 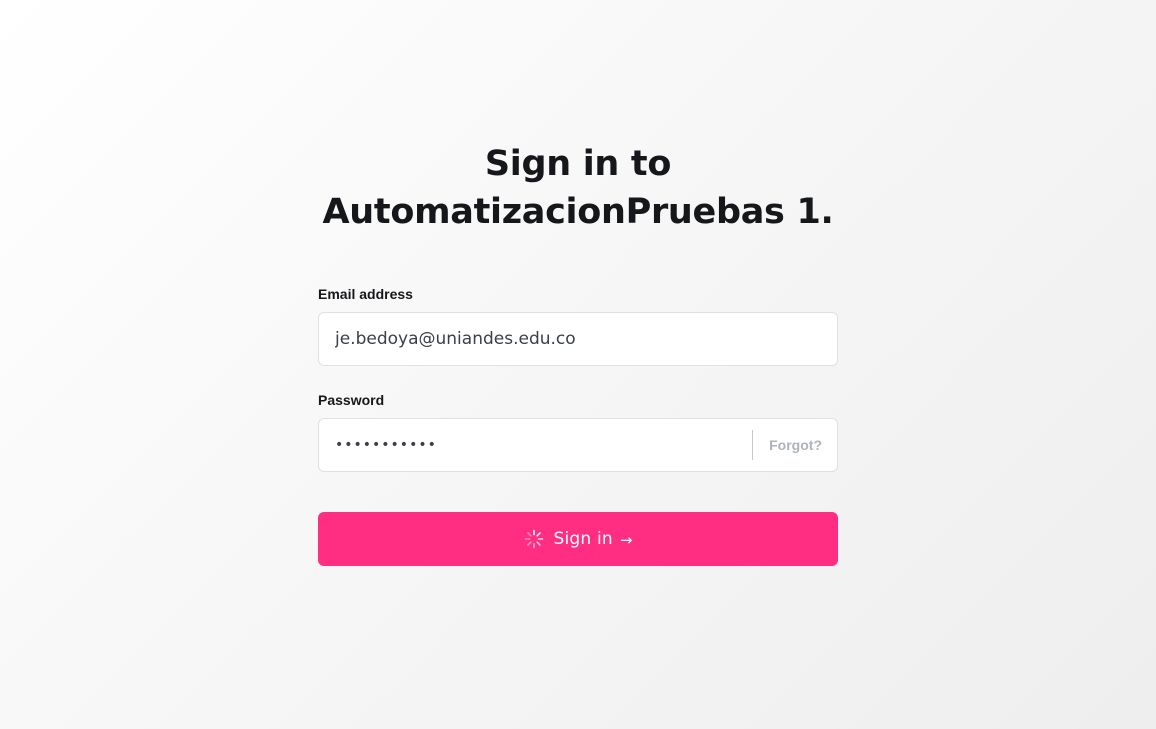 I want to click on loading-spinner-icon, so click(x=534, y=539).